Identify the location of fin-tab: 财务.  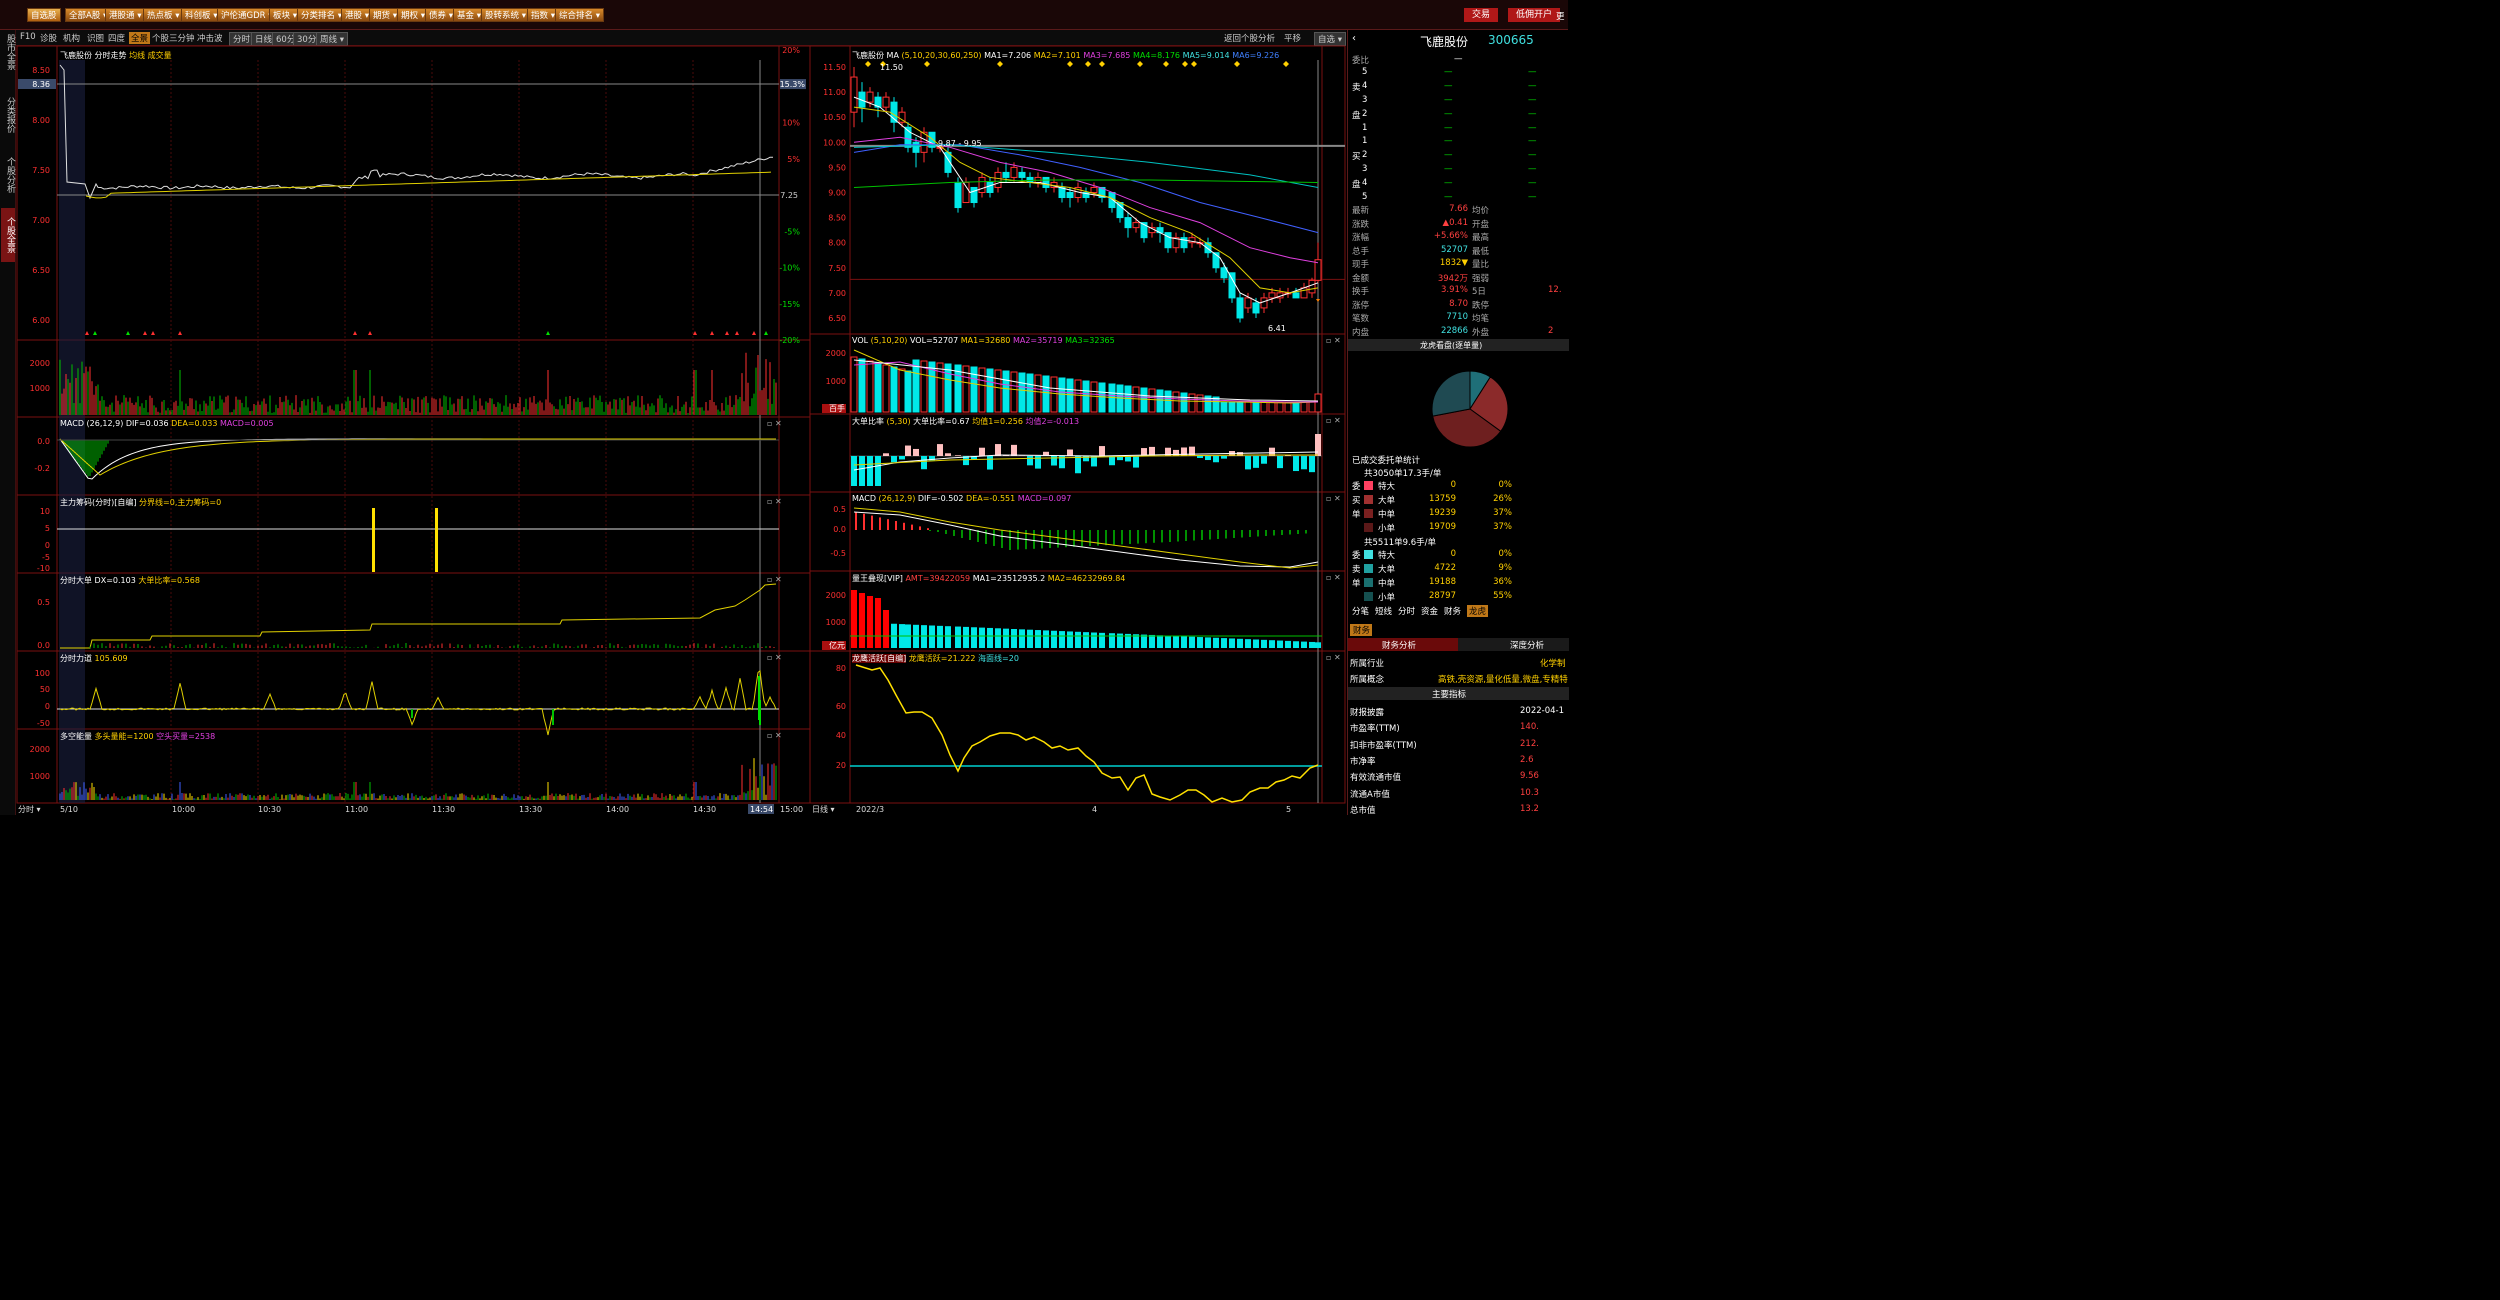
(1361, 630).